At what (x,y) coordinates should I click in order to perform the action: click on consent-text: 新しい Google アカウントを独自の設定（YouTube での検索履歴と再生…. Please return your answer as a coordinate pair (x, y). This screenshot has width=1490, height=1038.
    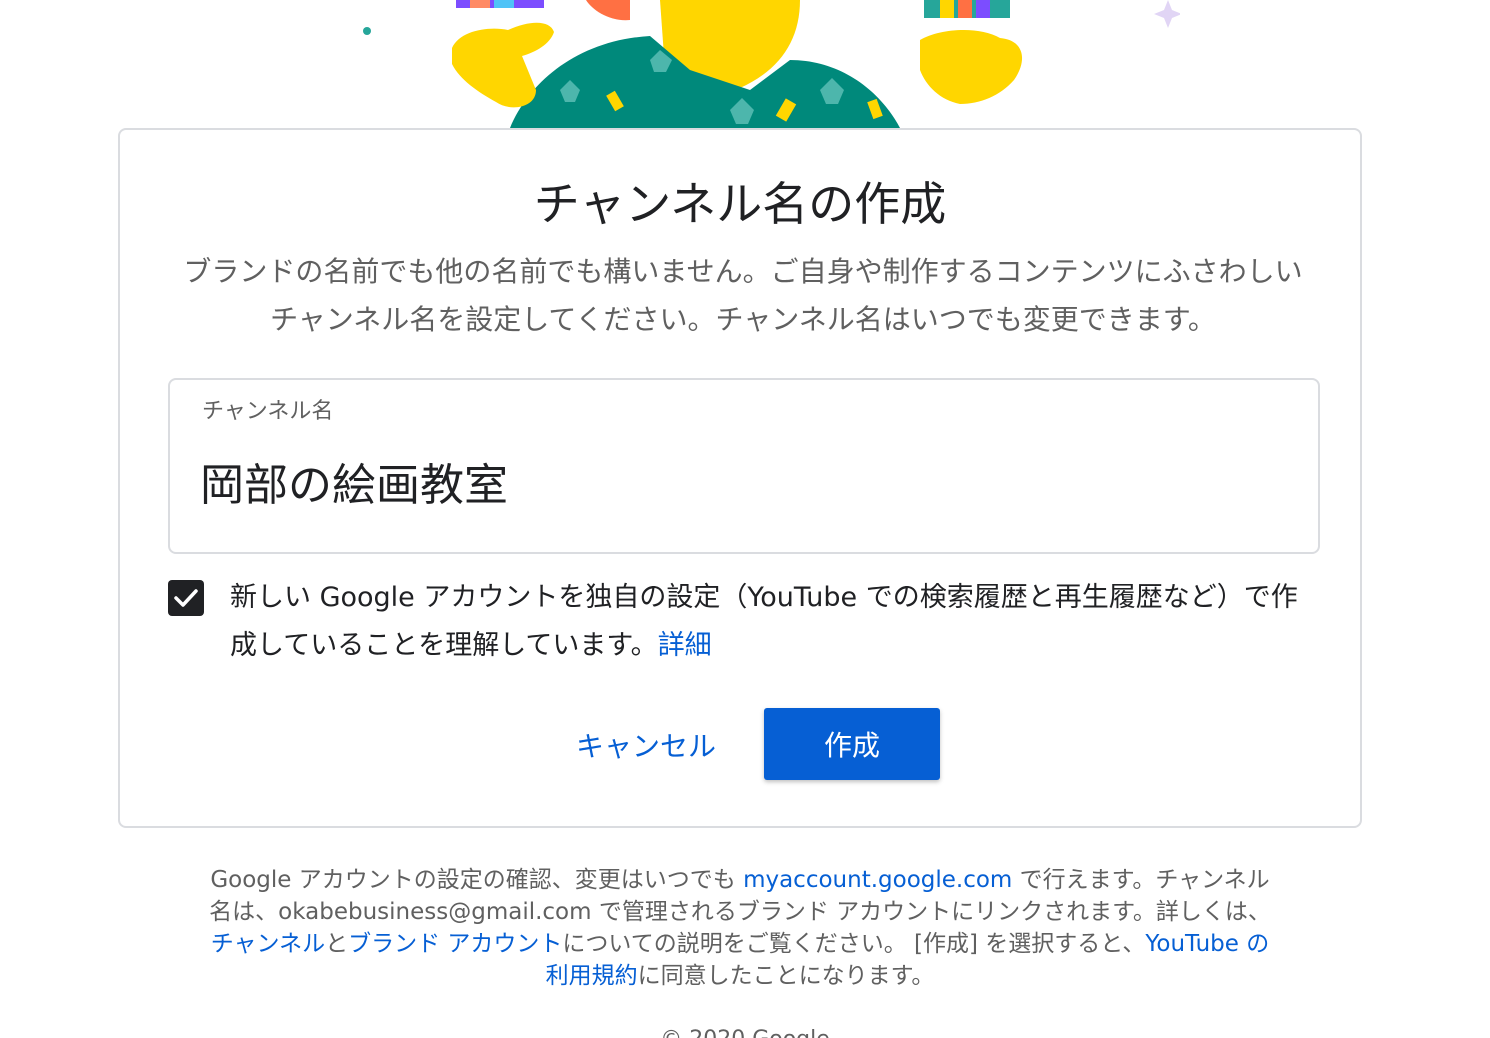
    Looking at the image, I should click on (770, 622).